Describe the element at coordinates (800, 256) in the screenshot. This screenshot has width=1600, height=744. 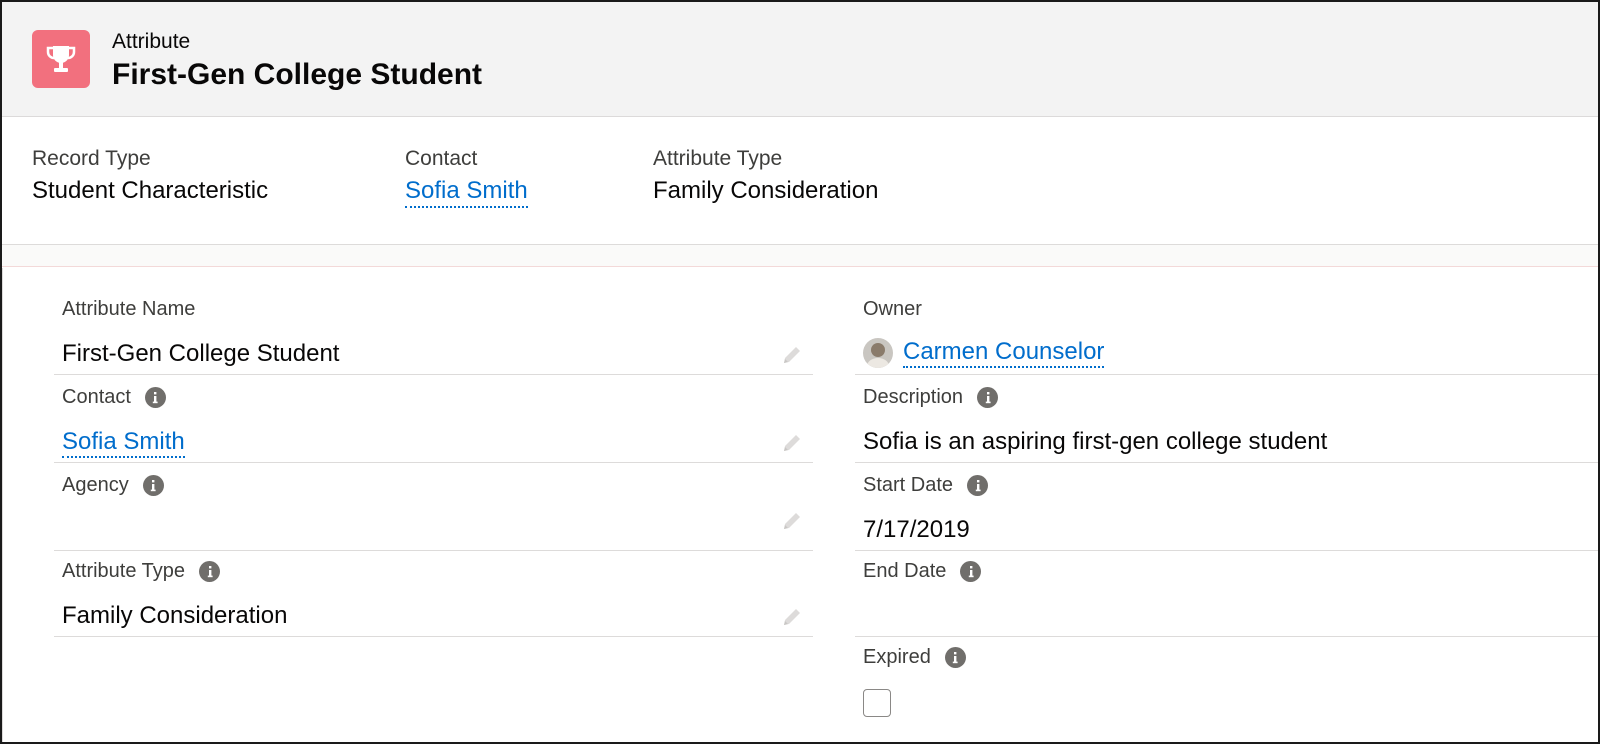
I see `section-divider` at that location.